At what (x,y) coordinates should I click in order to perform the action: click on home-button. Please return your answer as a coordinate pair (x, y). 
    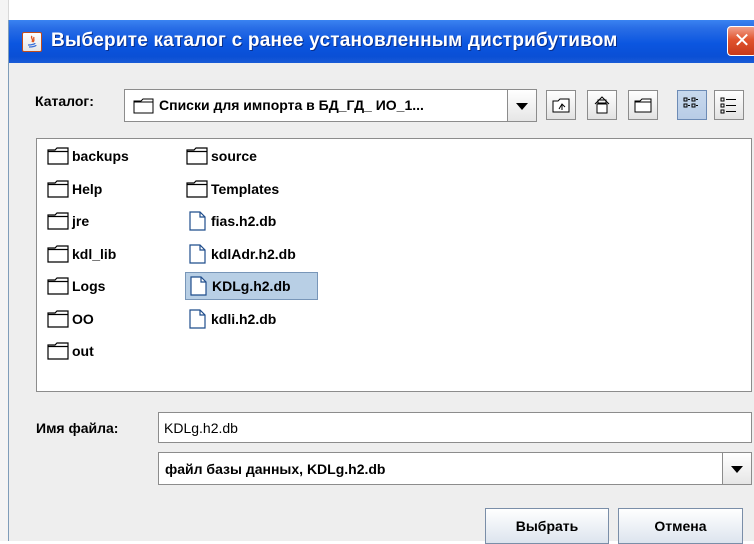
    Looking at the image, I should click on (602, 105).